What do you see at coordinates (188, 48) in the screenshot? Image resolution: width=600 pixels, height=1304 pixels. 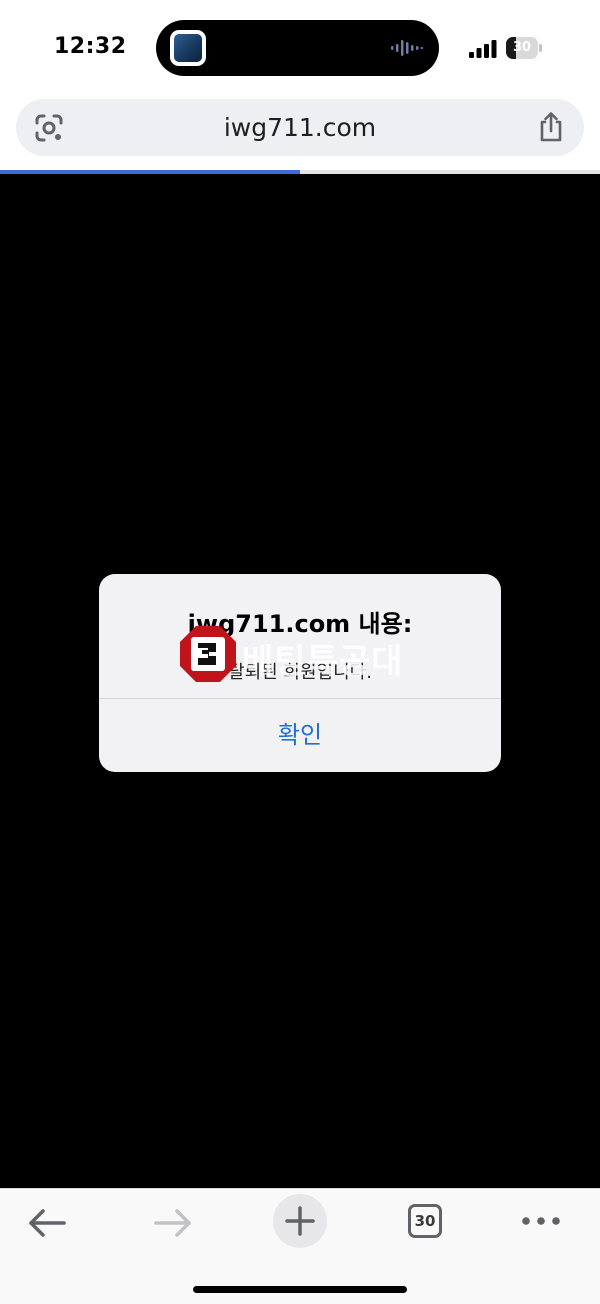 I see `media-app-icon` at bounding box center [188, 48].